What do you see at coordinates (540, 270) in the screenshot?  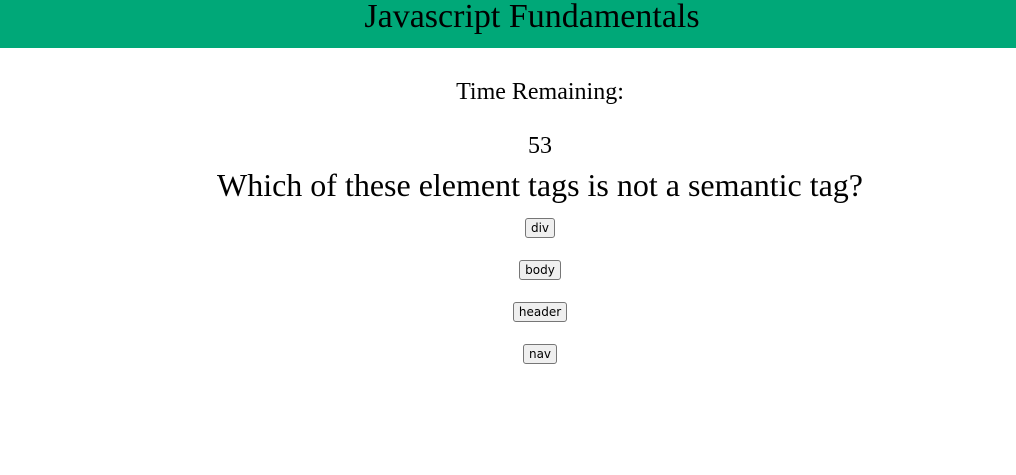 I see `answer-button-body: body` at bounding box center [540, 270].